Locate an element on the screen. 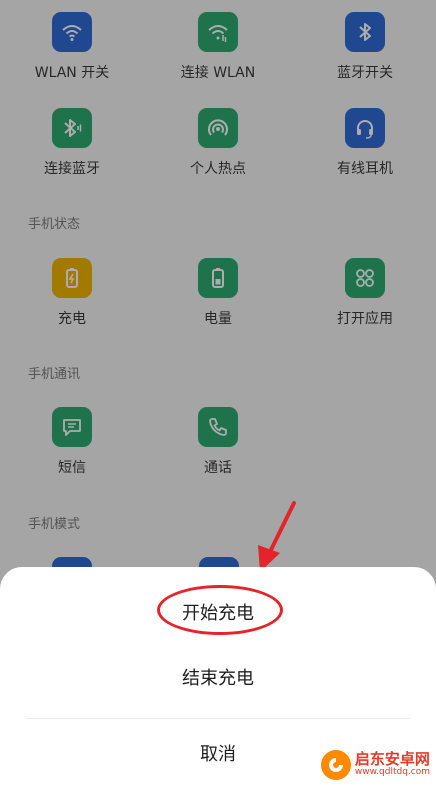  watermark-url: www.qdltdq.com is located at coordinates (392, 772).